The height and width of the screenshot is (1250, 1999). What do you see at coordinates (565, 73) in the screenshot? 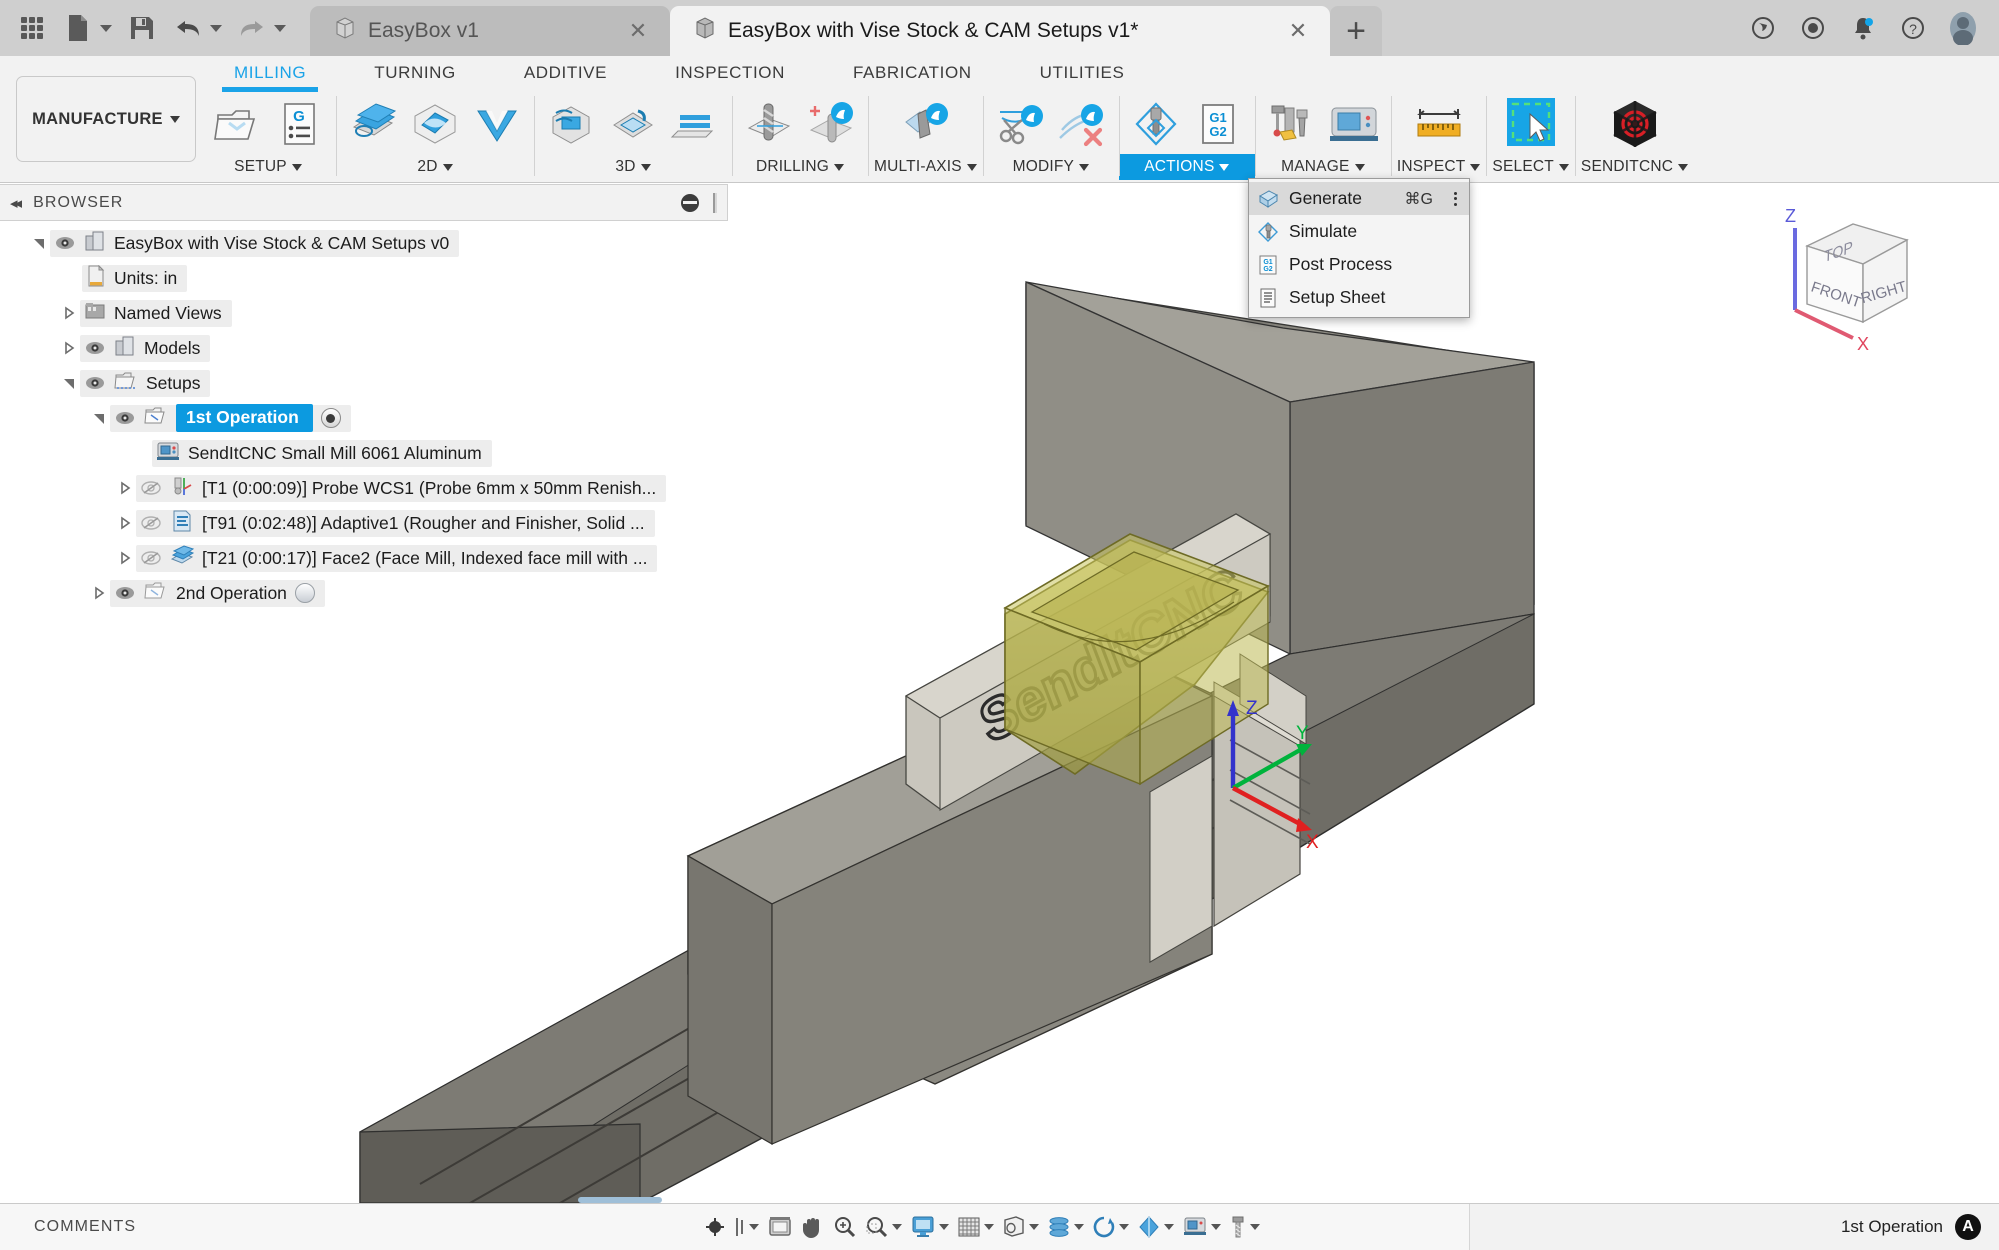
I see `tab-additive: ADDITIVE` at bounding box center [565, 73].